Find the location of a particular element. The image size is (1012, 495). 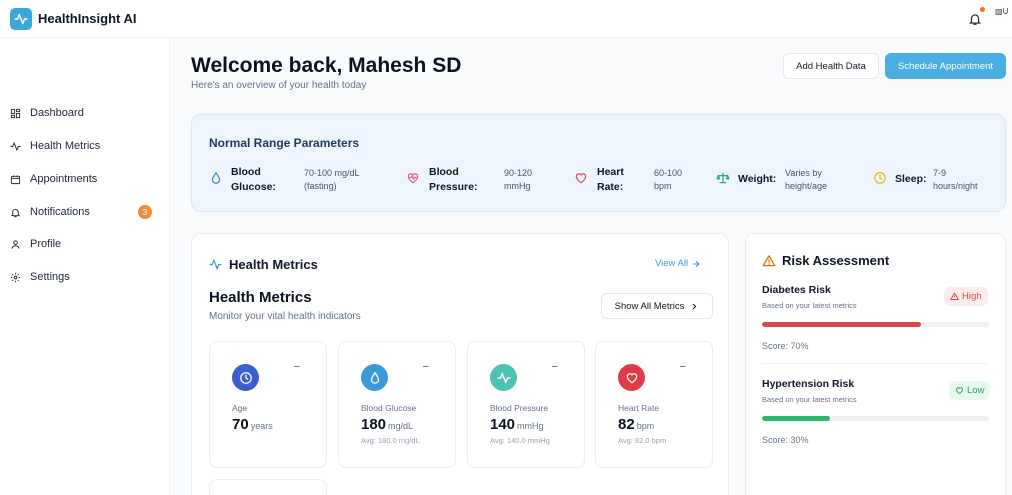

metric-value: 140 mmHg is located at coordinates (517, 424).